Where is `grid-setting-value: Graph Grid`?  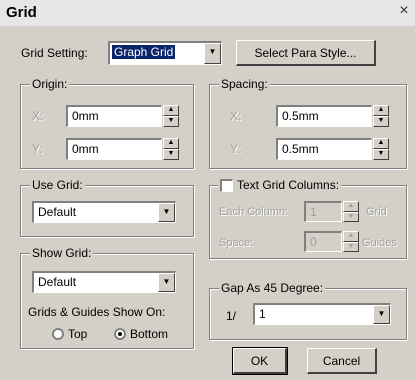
grid-setting-value: Graph Grid is located at coordinates (143, 52).